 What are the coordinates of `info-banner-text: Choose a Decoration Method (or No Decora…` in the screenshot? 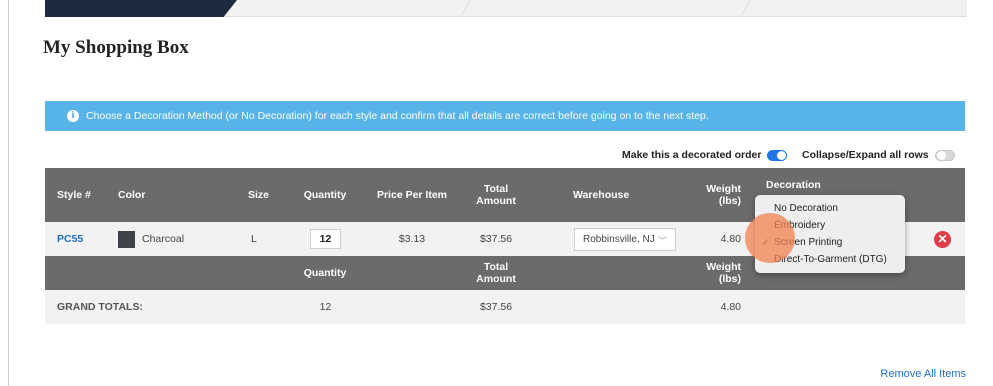 It's located at (397, 116).